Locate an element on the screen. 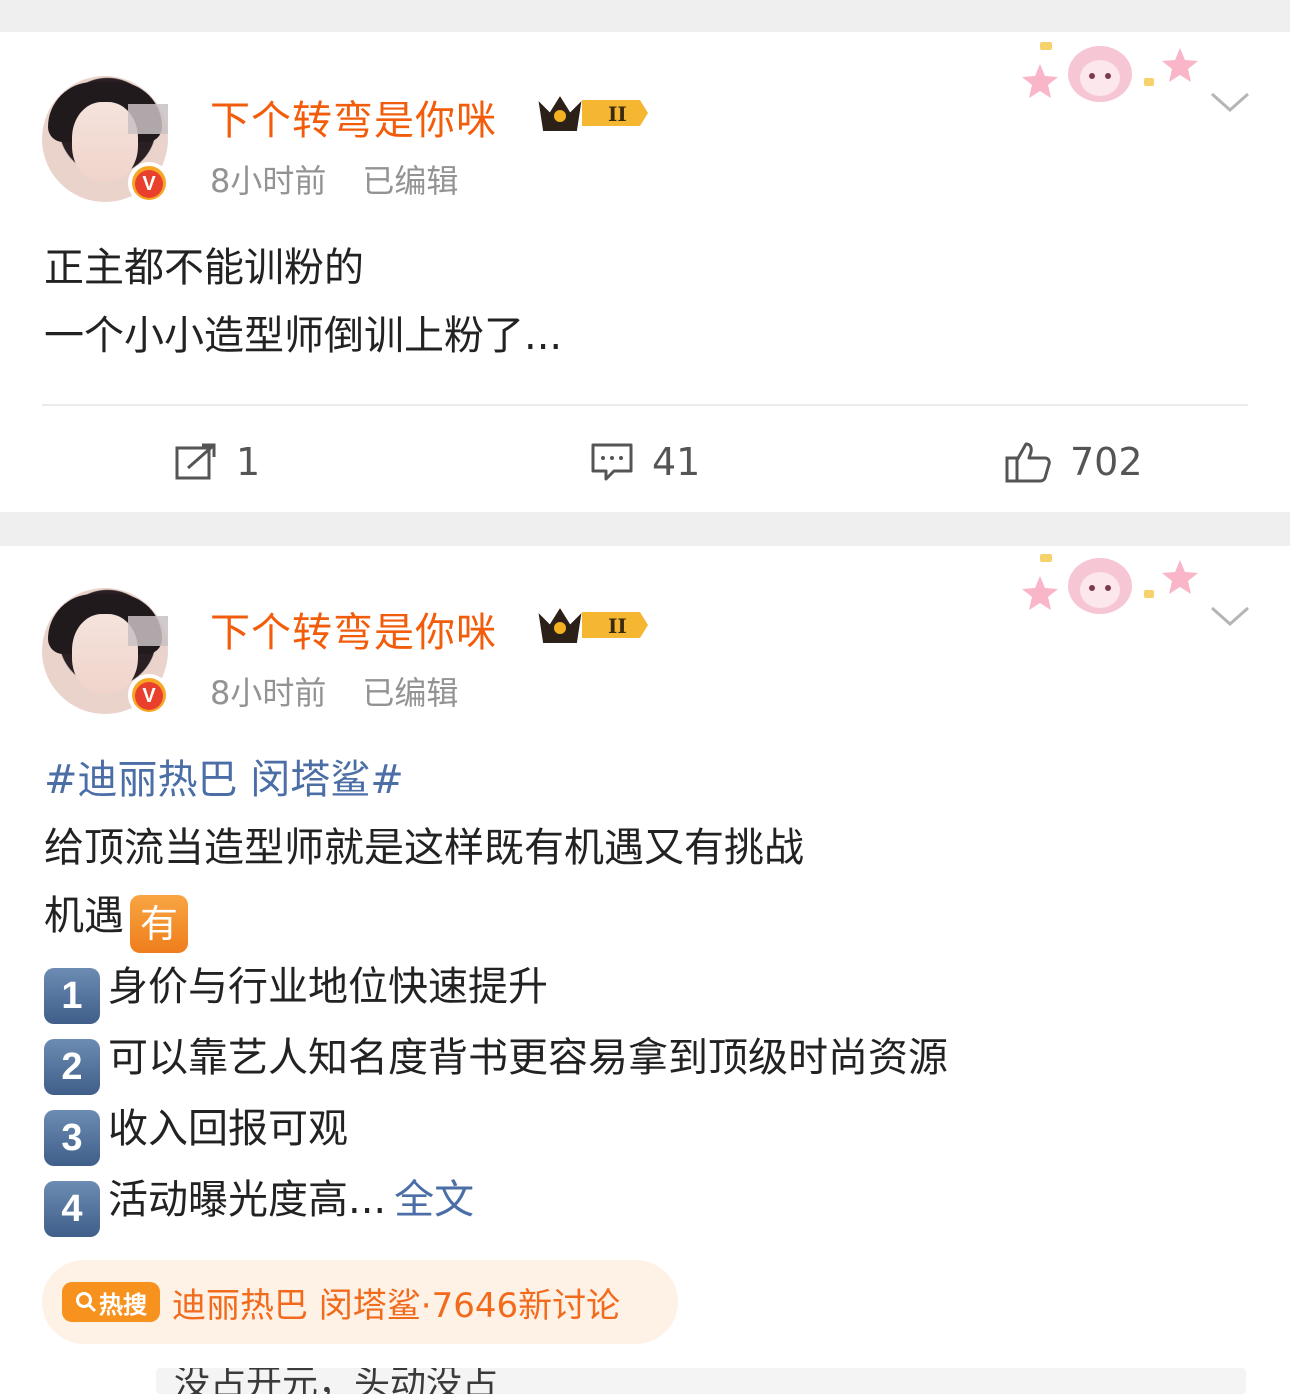  list-item: 2 可以靠艺人知名度背书更容易拿到顶级时尚资源 is located at coordinates (496, 1059).